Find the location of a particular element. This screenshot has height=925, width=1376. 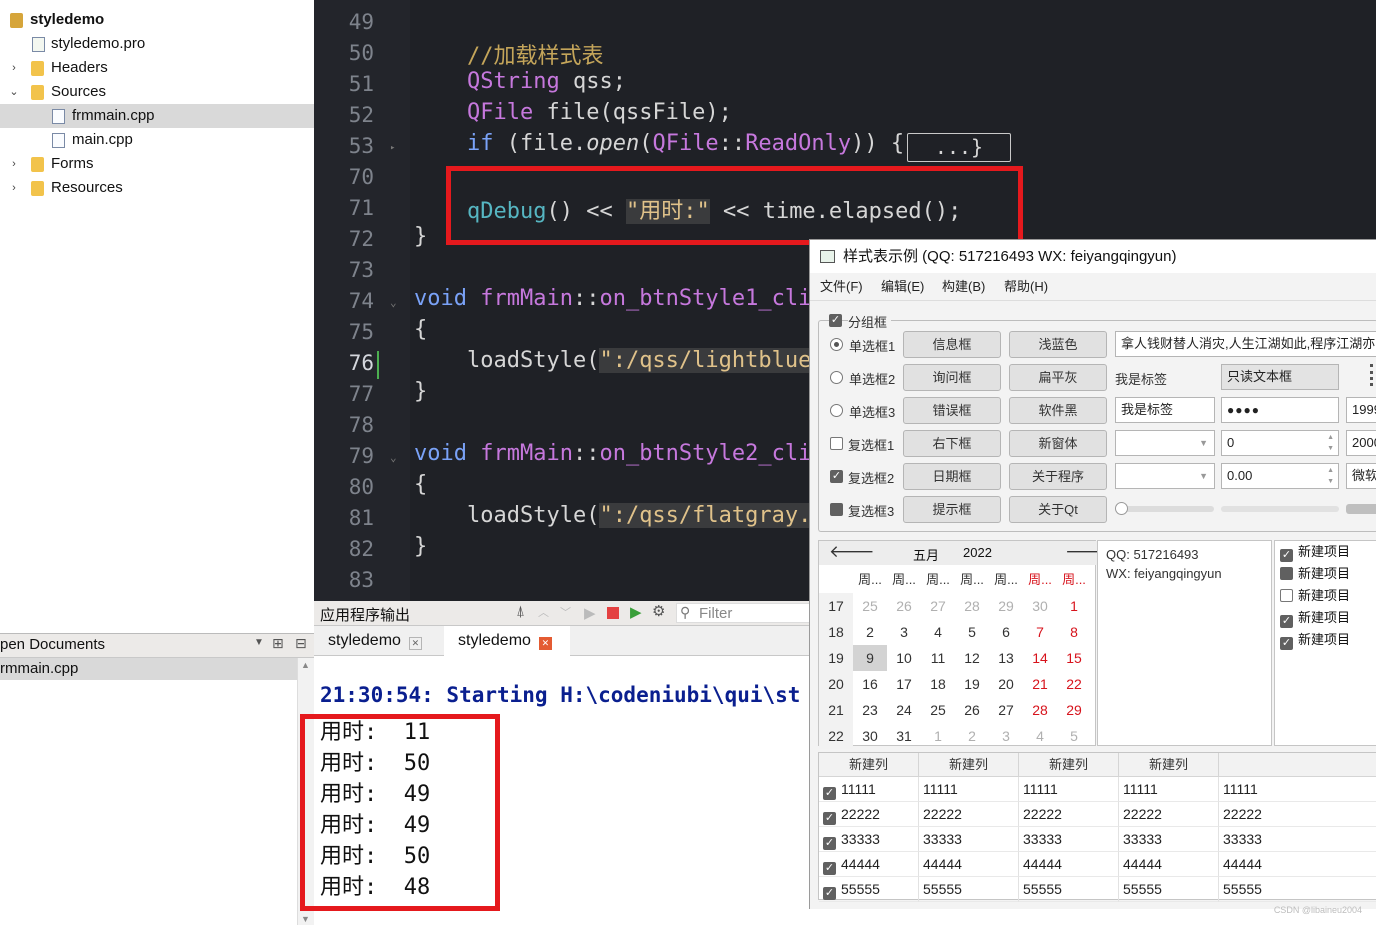

calendar-day: 28 is located at coordinates (1040, 710).